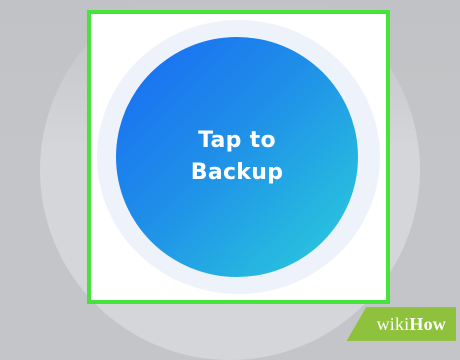 This screenshot has height=360, width=460. Describe the element at coordinates (237, 172) in the screenshot. I see `backup-label-line2: Backup` at that location.